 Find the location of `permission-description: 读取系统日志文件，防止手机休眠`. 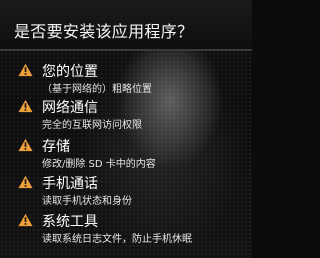

permission-description: 读取系统日志文件，防止手机休眠 is located at coordinates (117, 239).